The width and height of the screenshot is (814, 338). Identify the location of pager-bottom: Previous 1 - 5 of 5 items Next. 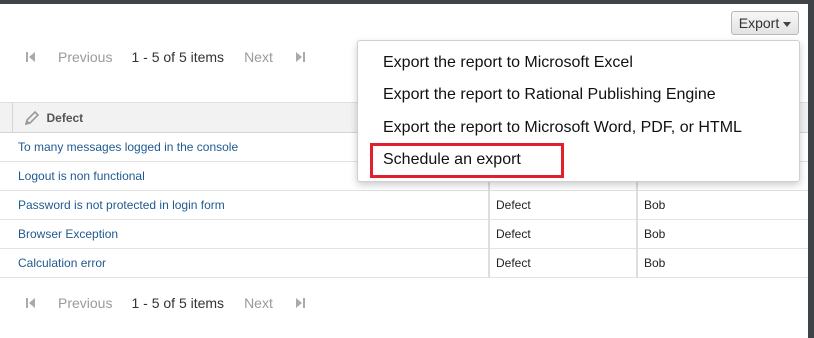
(165, 303).